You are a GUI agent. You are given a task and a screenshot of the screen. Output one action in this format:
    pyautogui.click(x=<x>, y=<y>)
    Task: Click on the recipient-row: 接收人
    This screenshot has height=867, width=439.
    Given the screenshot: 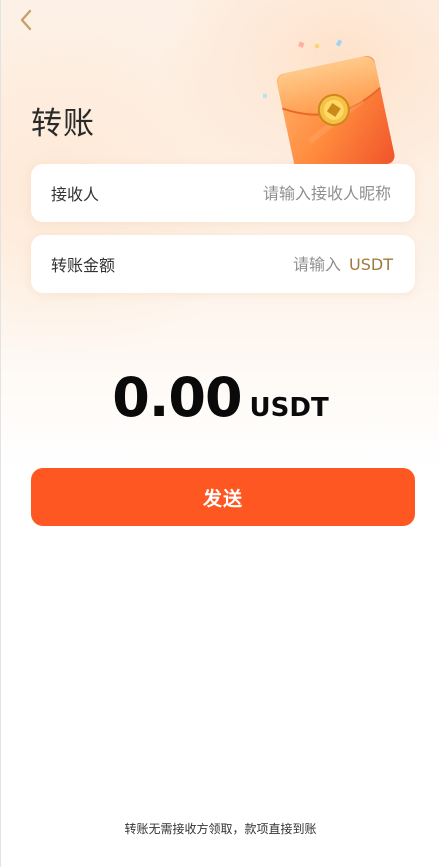 What is the action you would take?
    pyautogui.click(x=223, y=193)
    